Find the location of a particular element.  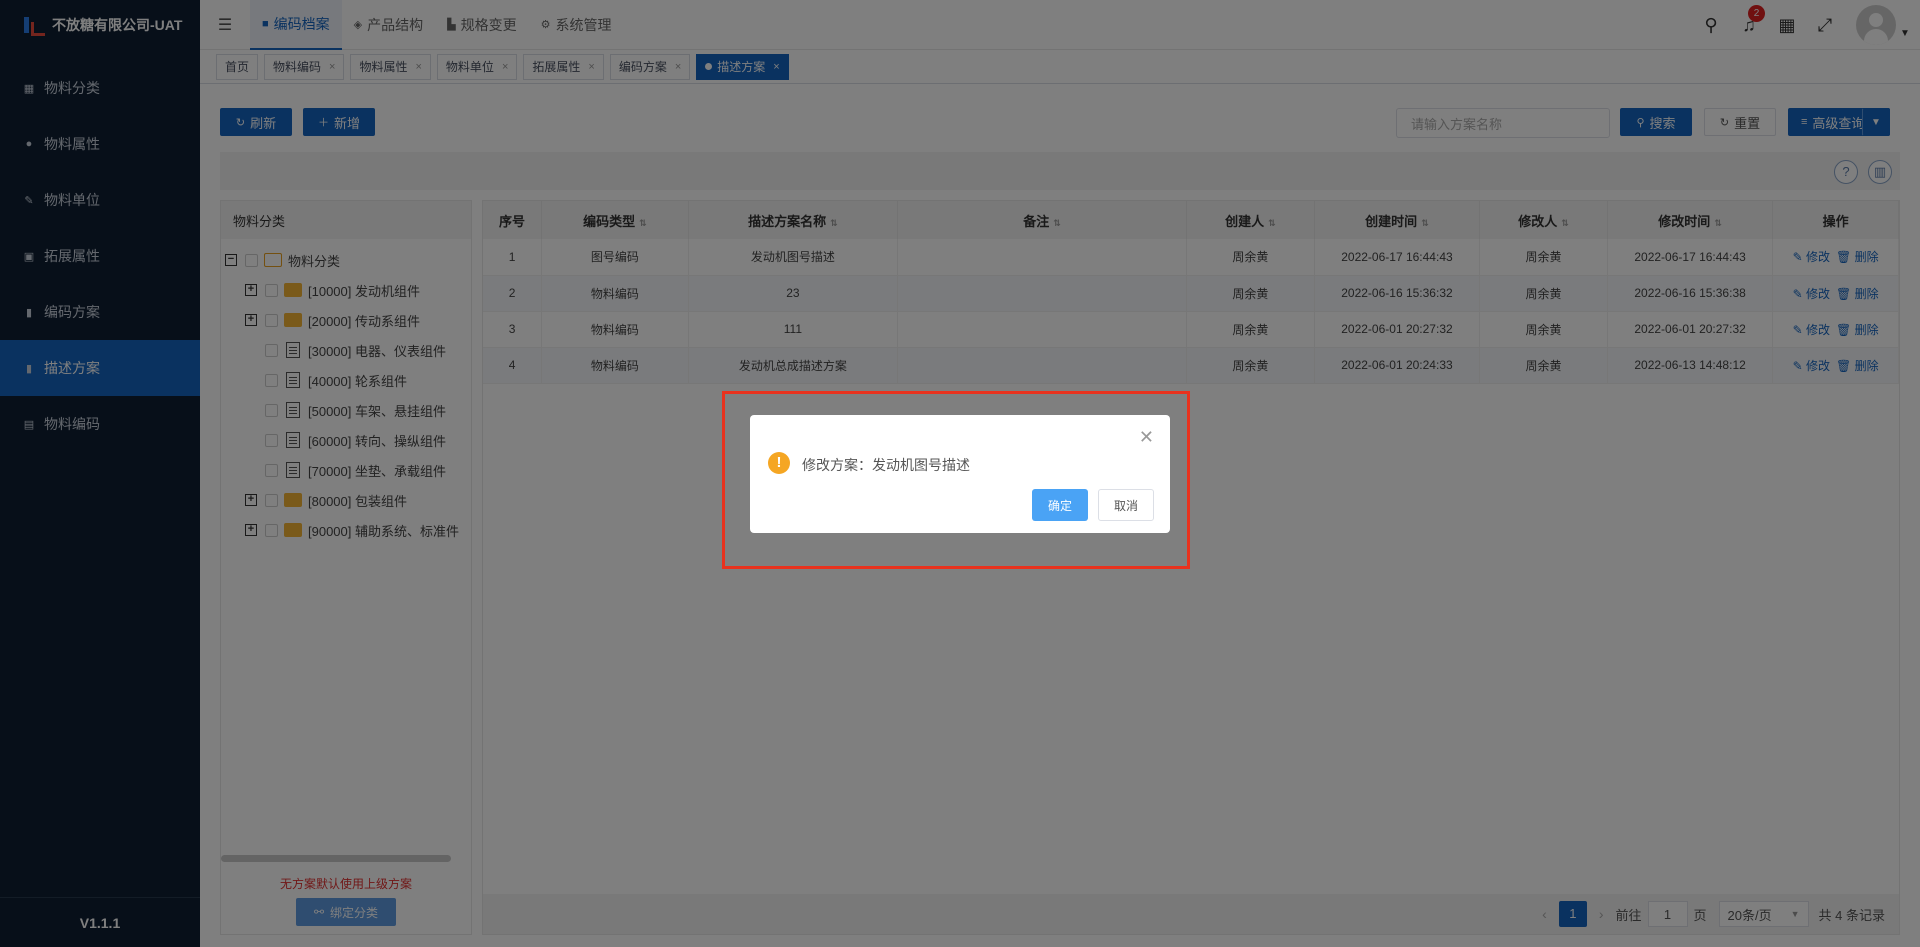

confirm-dialog: ✕ ! 修改方案：发动机图号描述 确定 取消 is located at coordinates (960, 474).